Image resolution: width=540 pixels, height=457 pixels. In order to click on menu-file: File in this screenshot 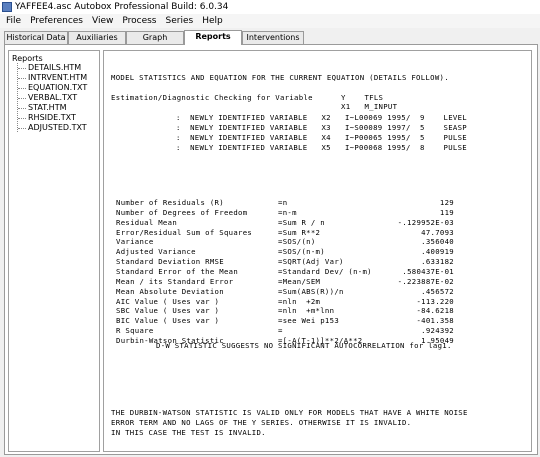, I will do `click(13, 21)`.